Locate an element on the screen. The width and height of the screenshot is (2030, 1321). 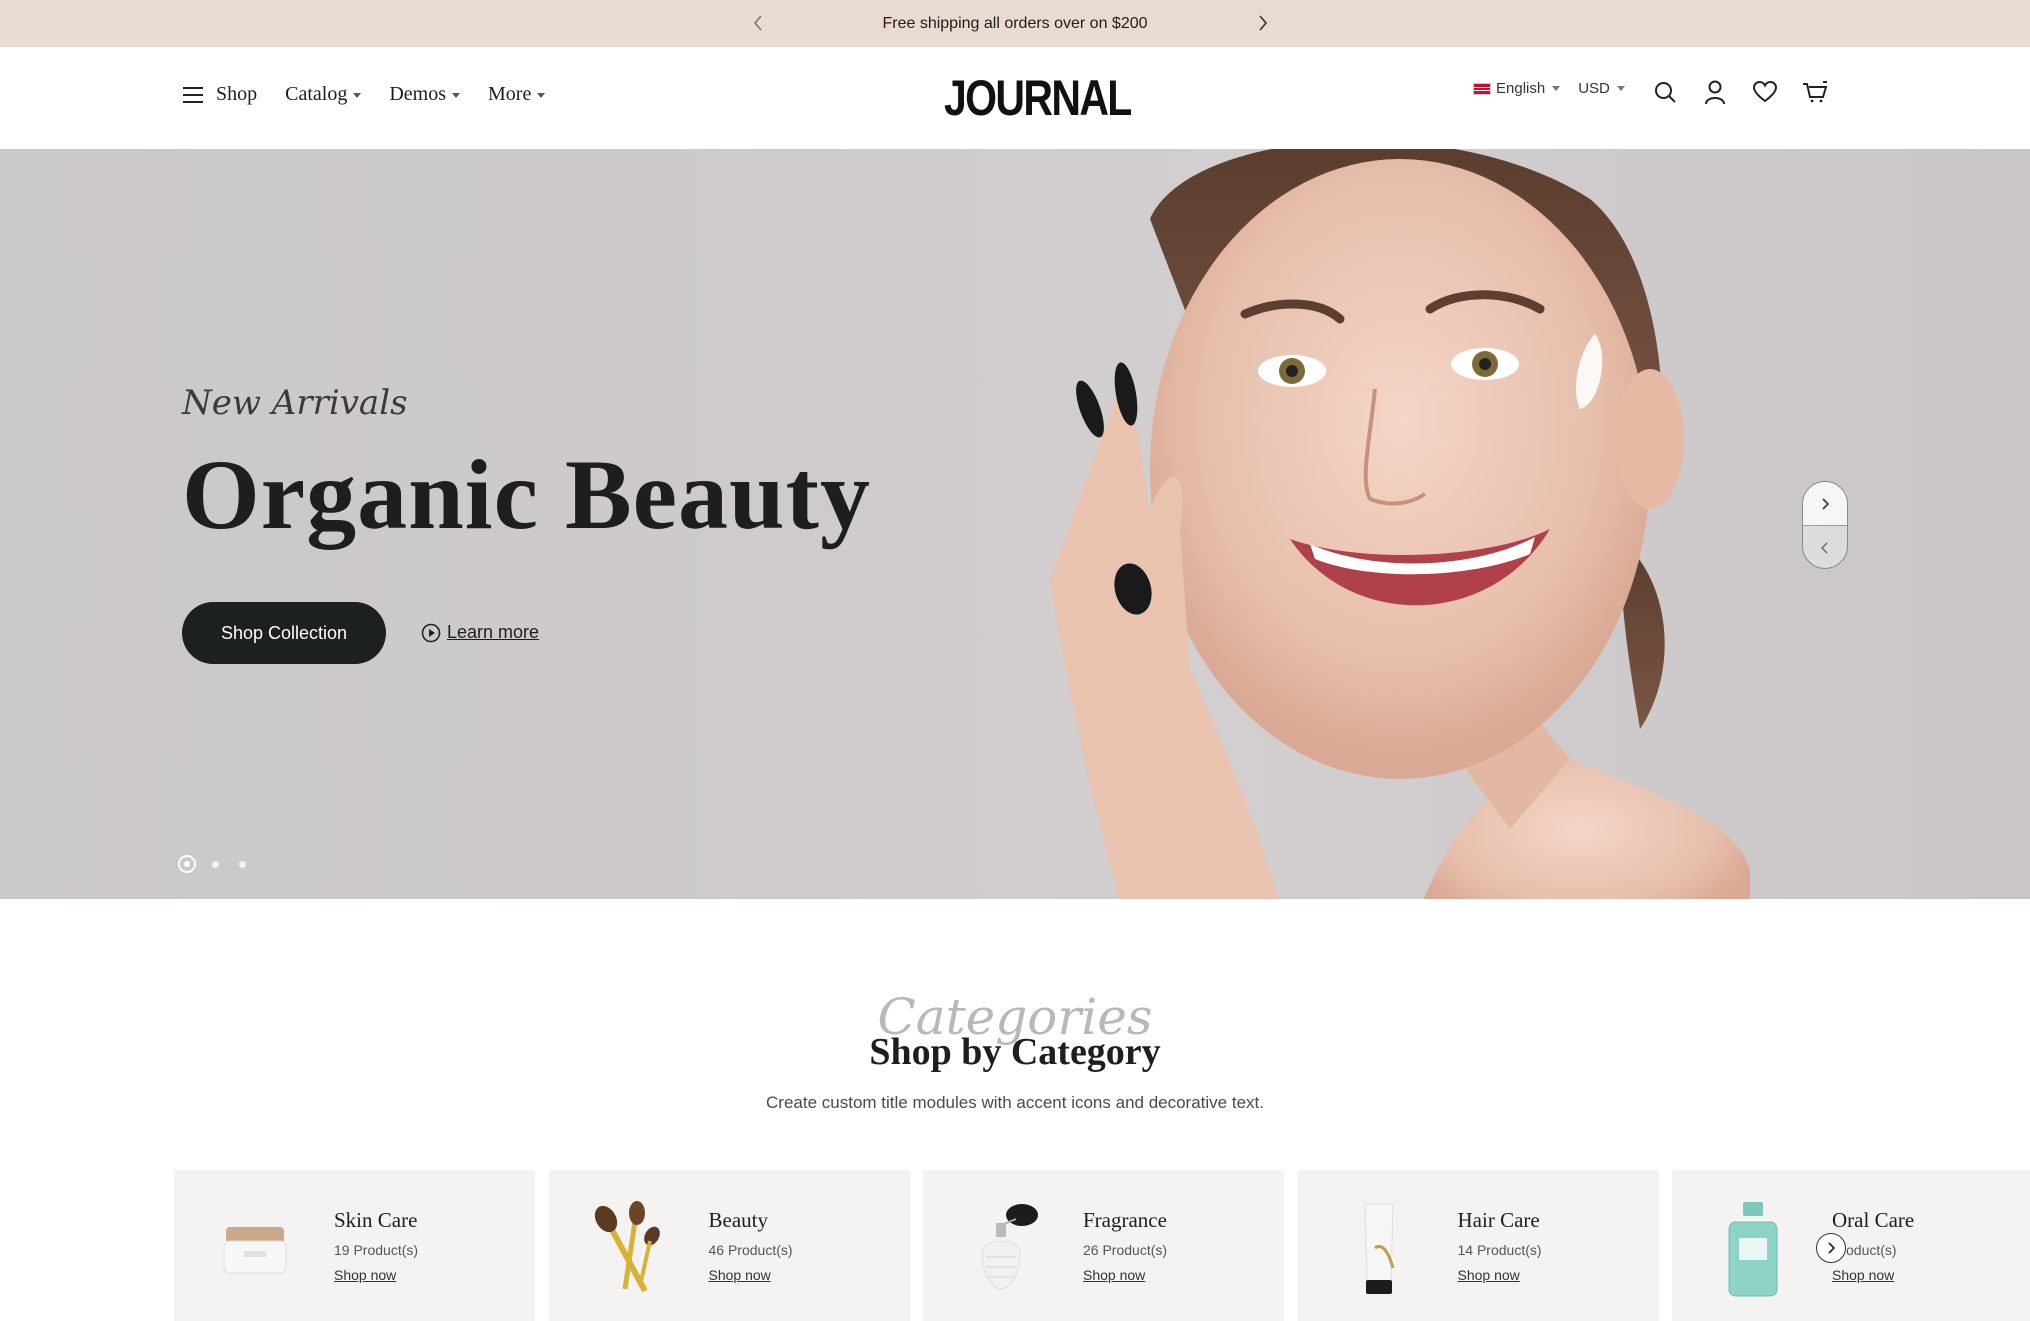
category-name: Fragrance is located at coordinates (1125, 1220).